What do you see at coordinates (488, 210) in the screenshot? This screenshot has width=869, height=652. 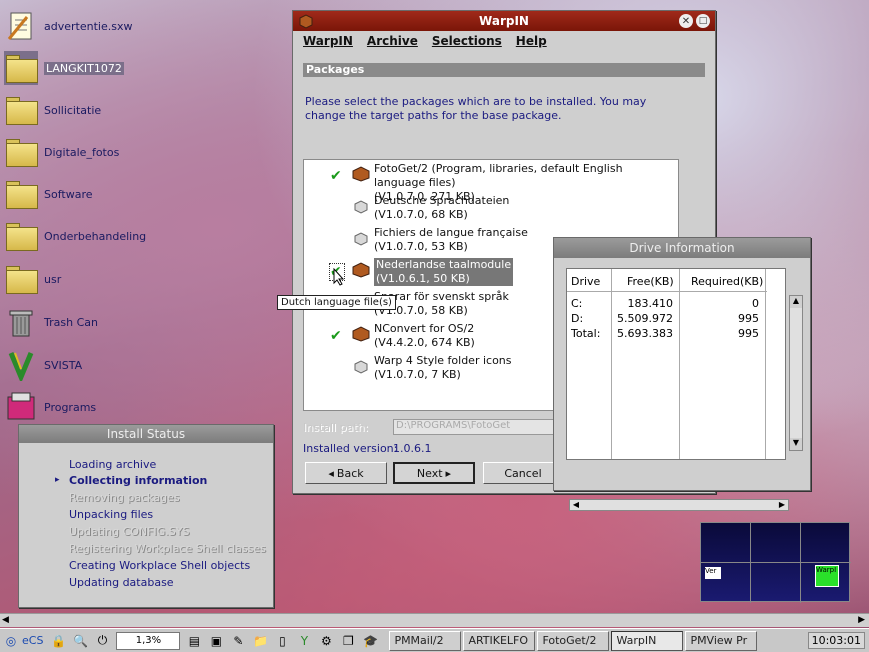 I see `package-item: Deutsche Sprachdateien (V1.0.7.0, 68 KB)` at bounding box center [488, 210].